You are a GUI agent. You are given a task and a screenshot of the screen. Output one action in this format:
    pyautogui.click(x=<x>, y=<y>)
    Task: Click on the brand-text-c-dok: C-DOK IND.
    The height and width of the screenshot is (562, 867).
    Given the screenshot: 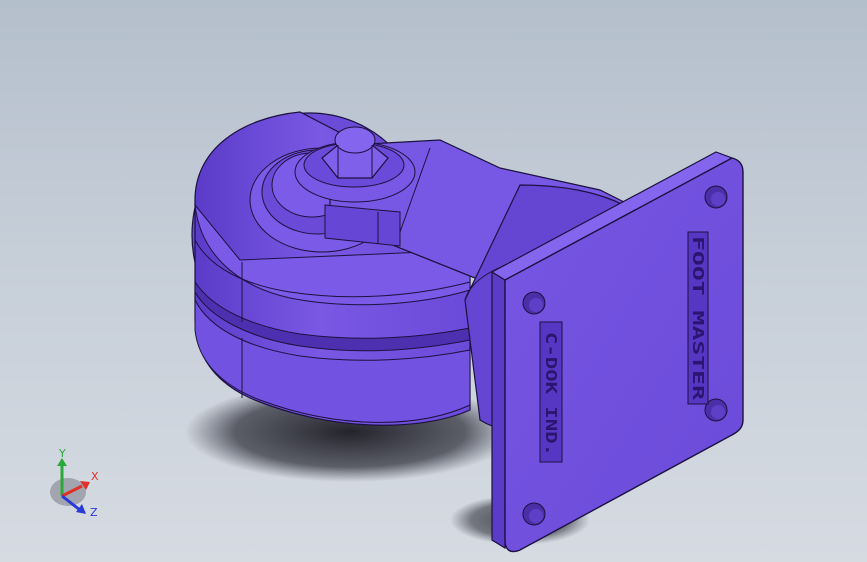 What is the action you would take?
    pyautogui.click(x=551, y=394)
    